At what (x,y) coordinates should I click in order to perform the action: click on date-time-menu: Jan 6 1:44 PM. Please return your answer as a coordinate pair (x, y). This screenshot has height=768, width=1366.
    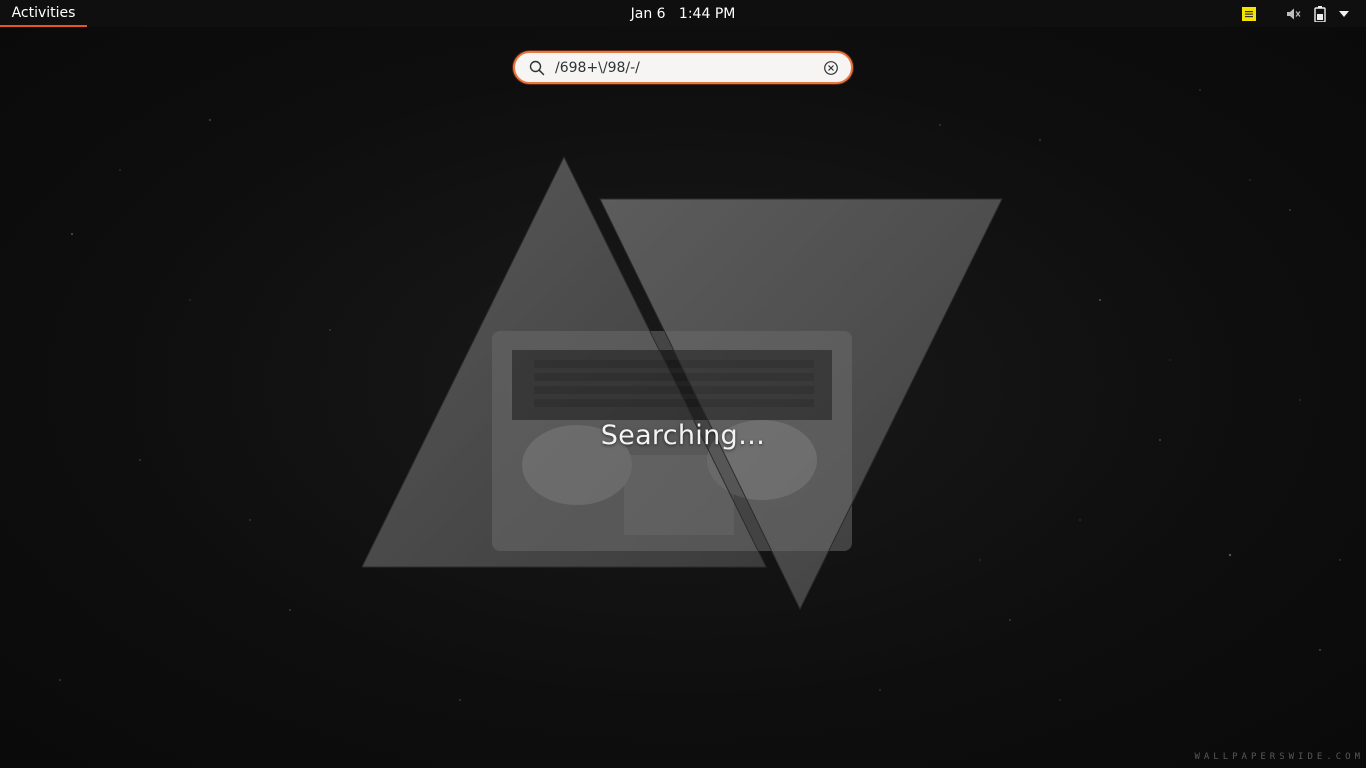
    Looking at the image, I should click on (683, 13).